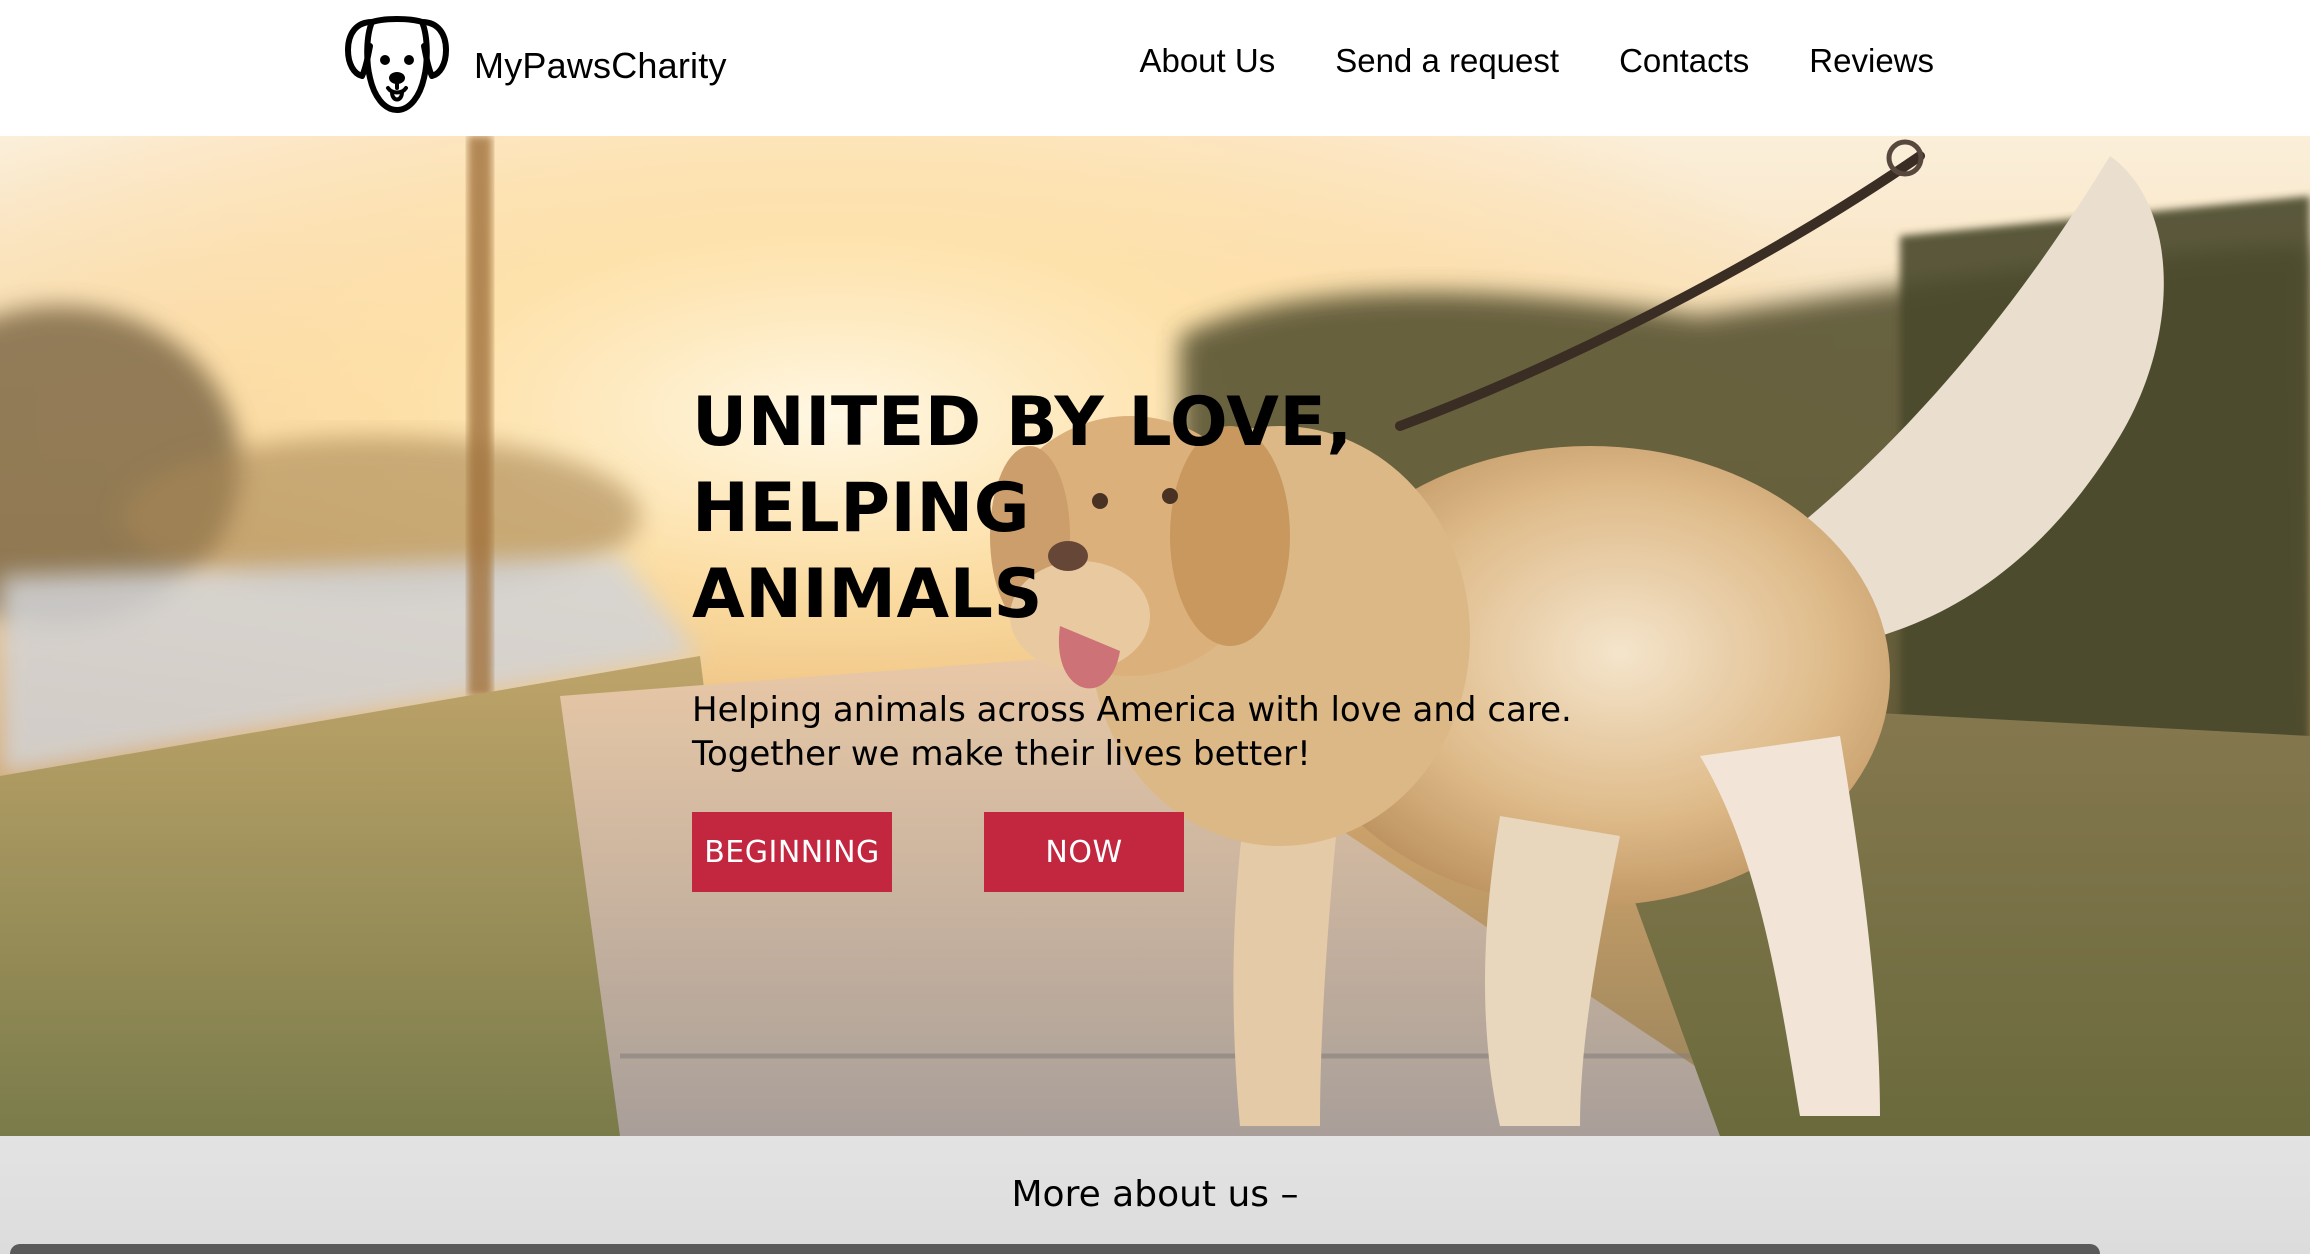  I want to click on hero-title-line: HELPING, so click(861, 508).